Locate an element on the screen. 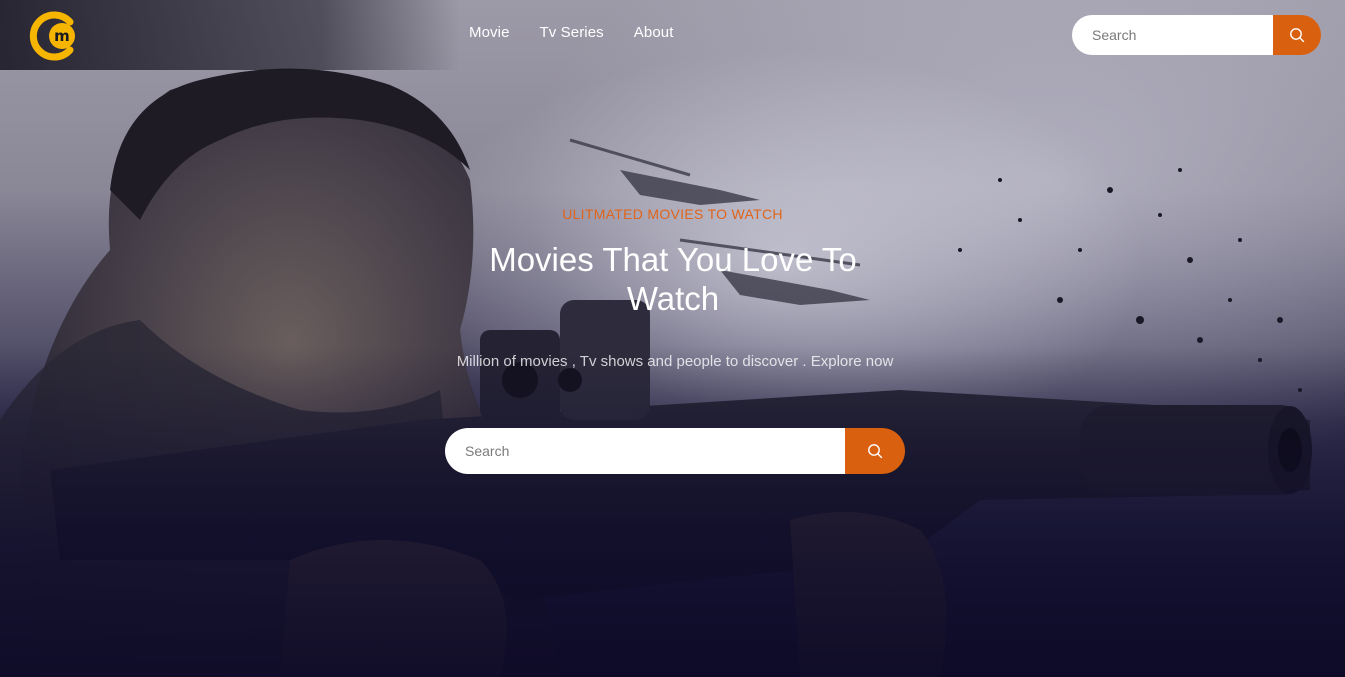 Image resolution: width=1345 pixels, height=677 pixels. svg-text: m is located at coordinates (62, 36).